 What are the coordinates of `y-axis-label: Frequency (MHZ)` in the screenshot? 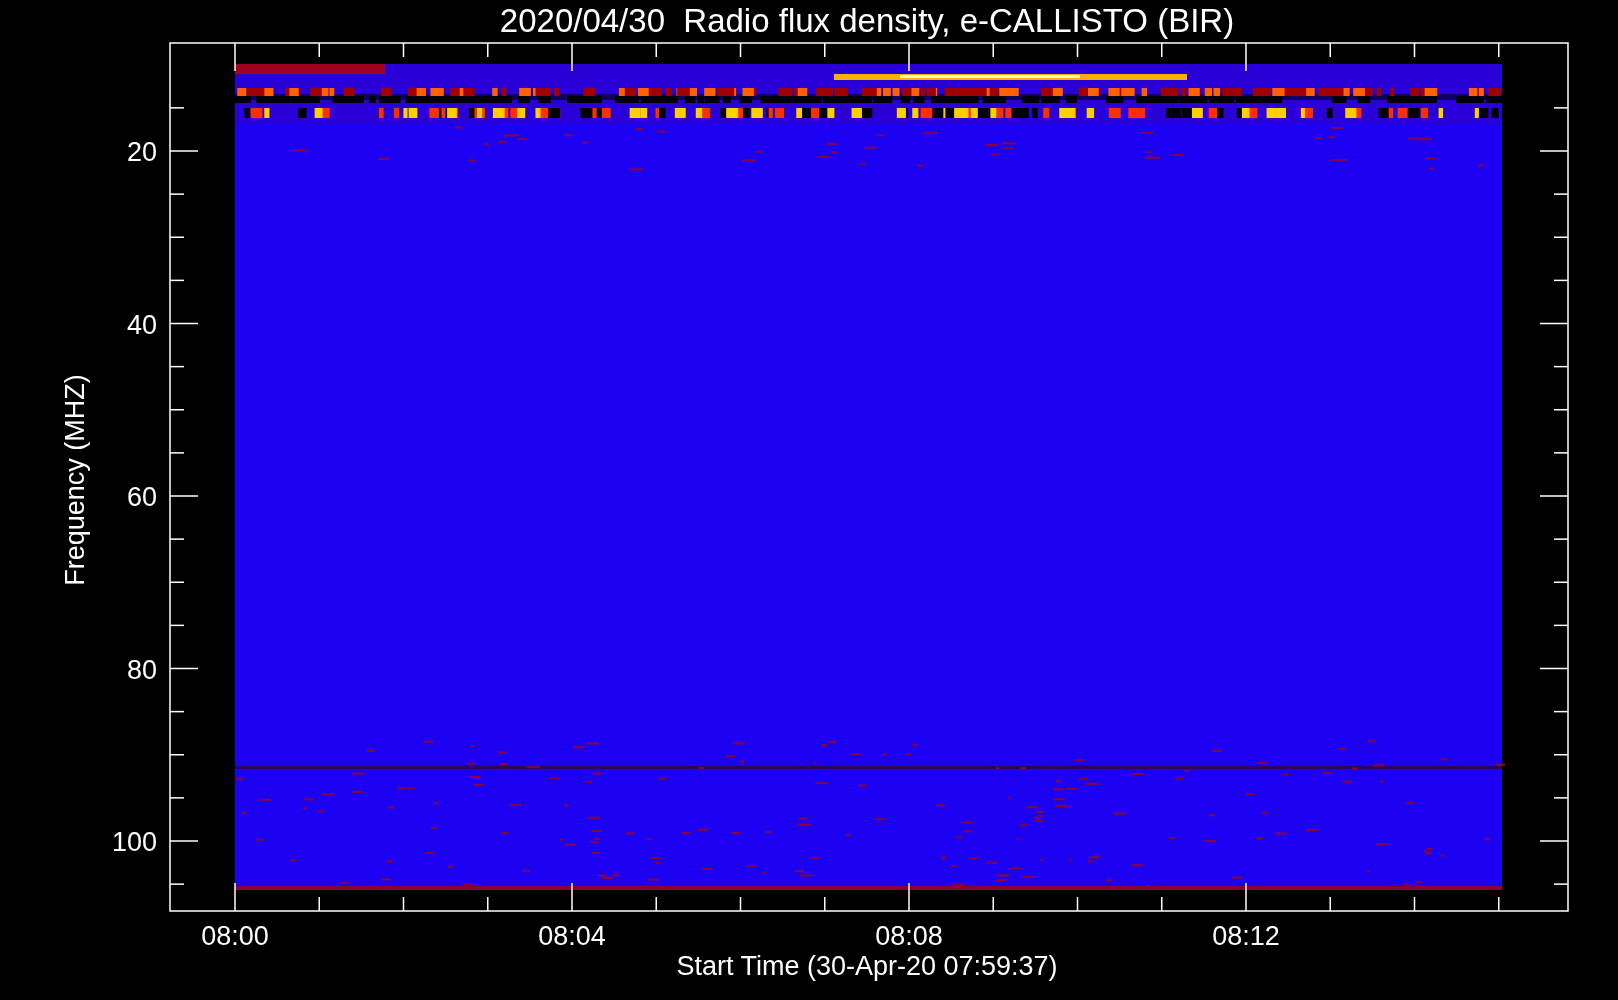 It's located at (75, 480).